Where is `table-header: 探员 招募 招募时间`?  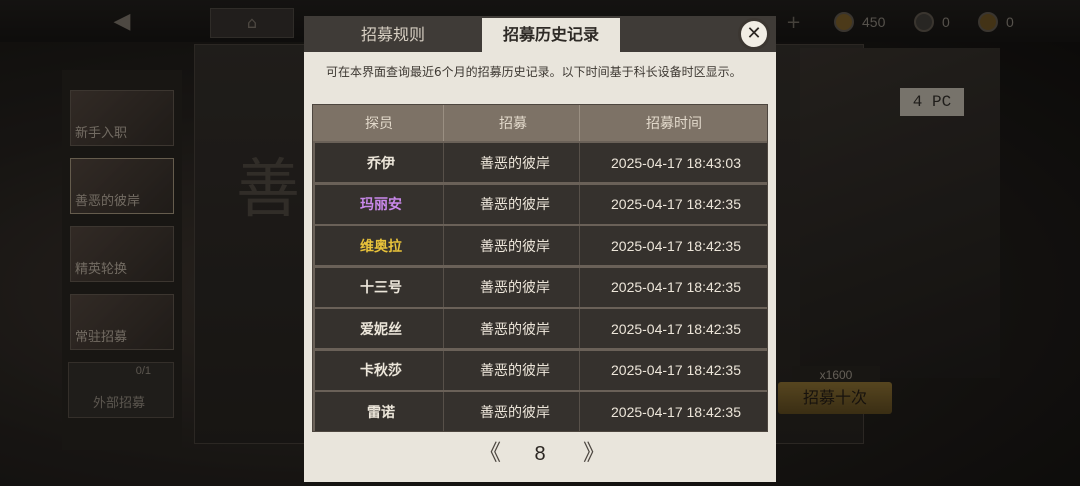 table-header: 探员 招募 招募时间 is located at coordinates (540, 123).